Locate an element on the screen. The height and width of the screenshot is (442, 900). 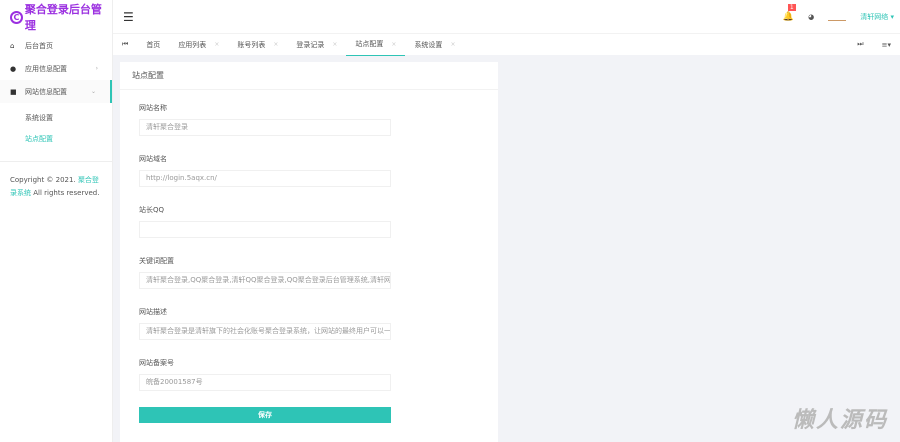
tab-account-list: 账号列表 × is located at coordinates (257, 45).